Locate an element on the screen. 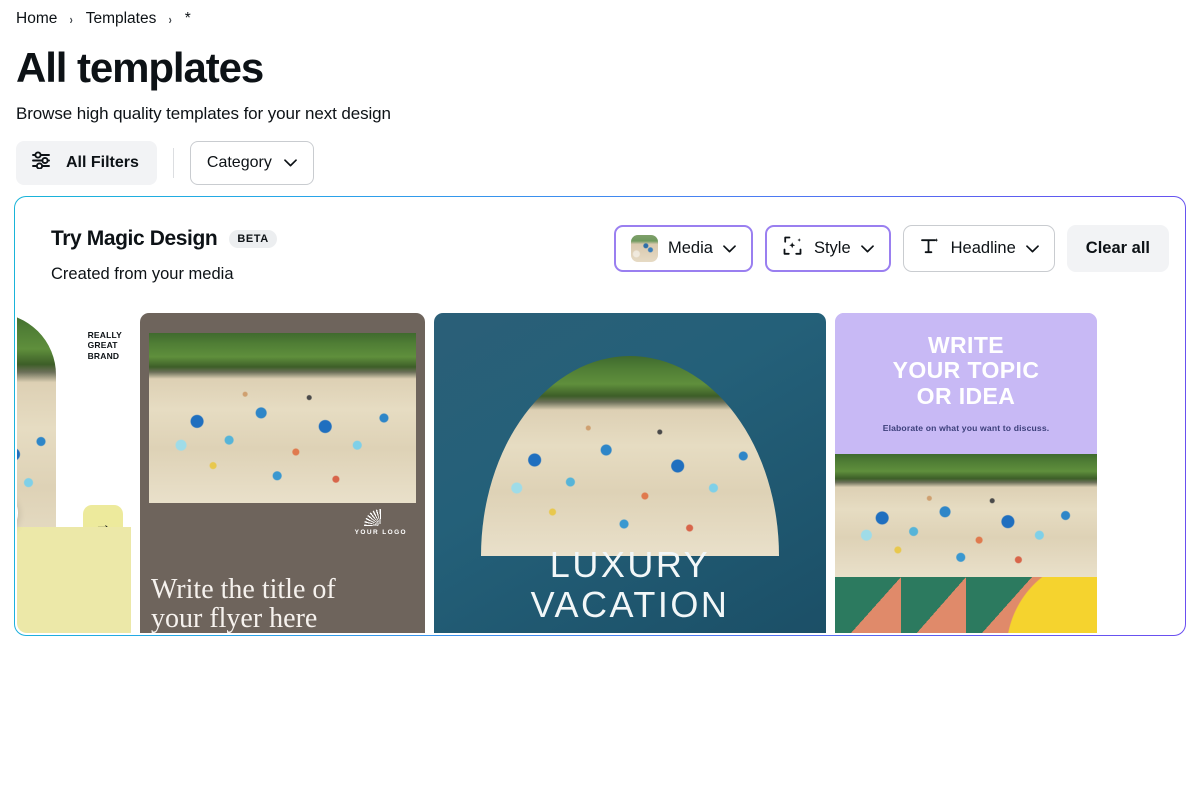 Image resolution: width=1200 pixels, height=793 pixels. clear-all-button: Clear all is located at coordinates (1117, 248).